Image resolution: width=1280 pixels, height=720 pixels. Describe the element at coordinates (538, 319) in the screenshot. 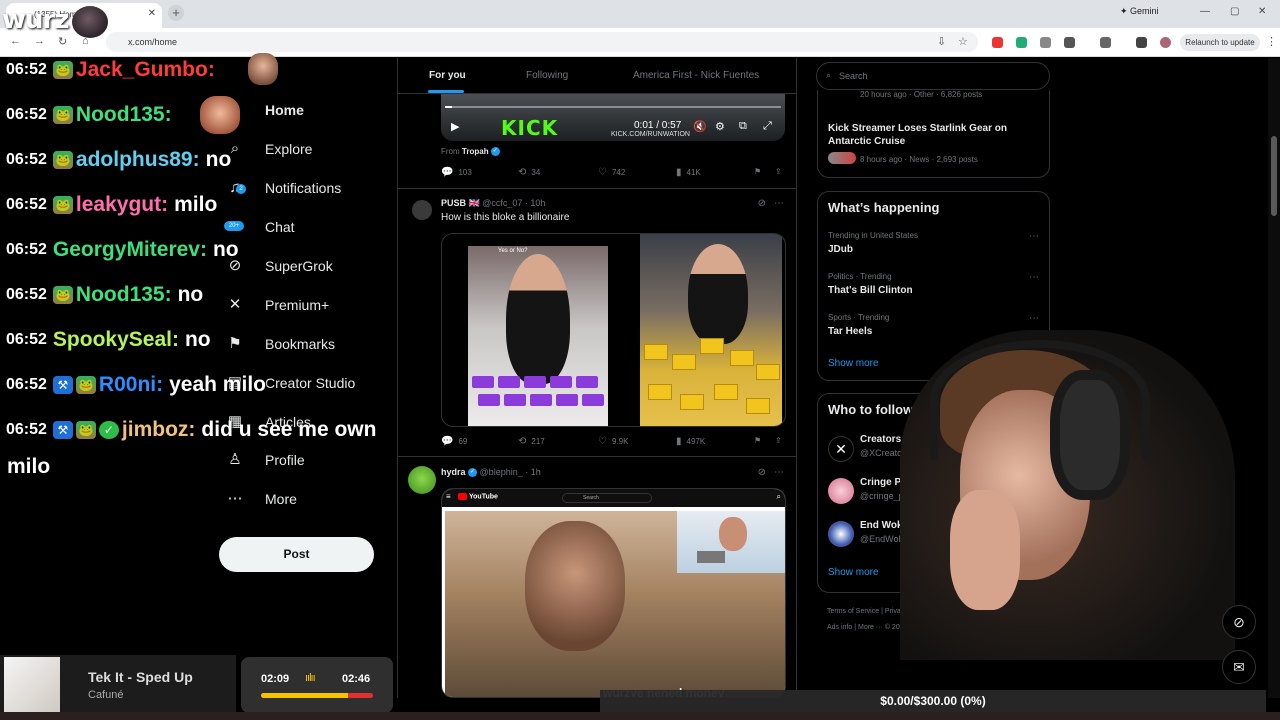

I see `person-figure` at that location.